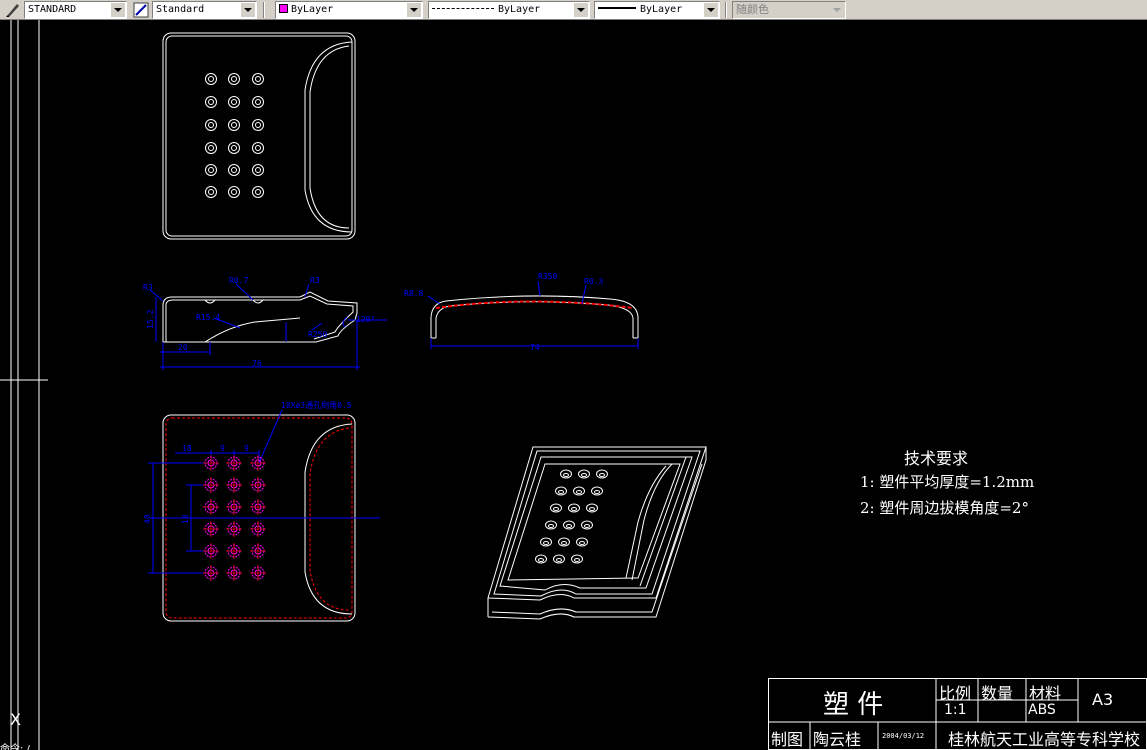  I want to click on drawn-label: 制图, so click(787, 739).